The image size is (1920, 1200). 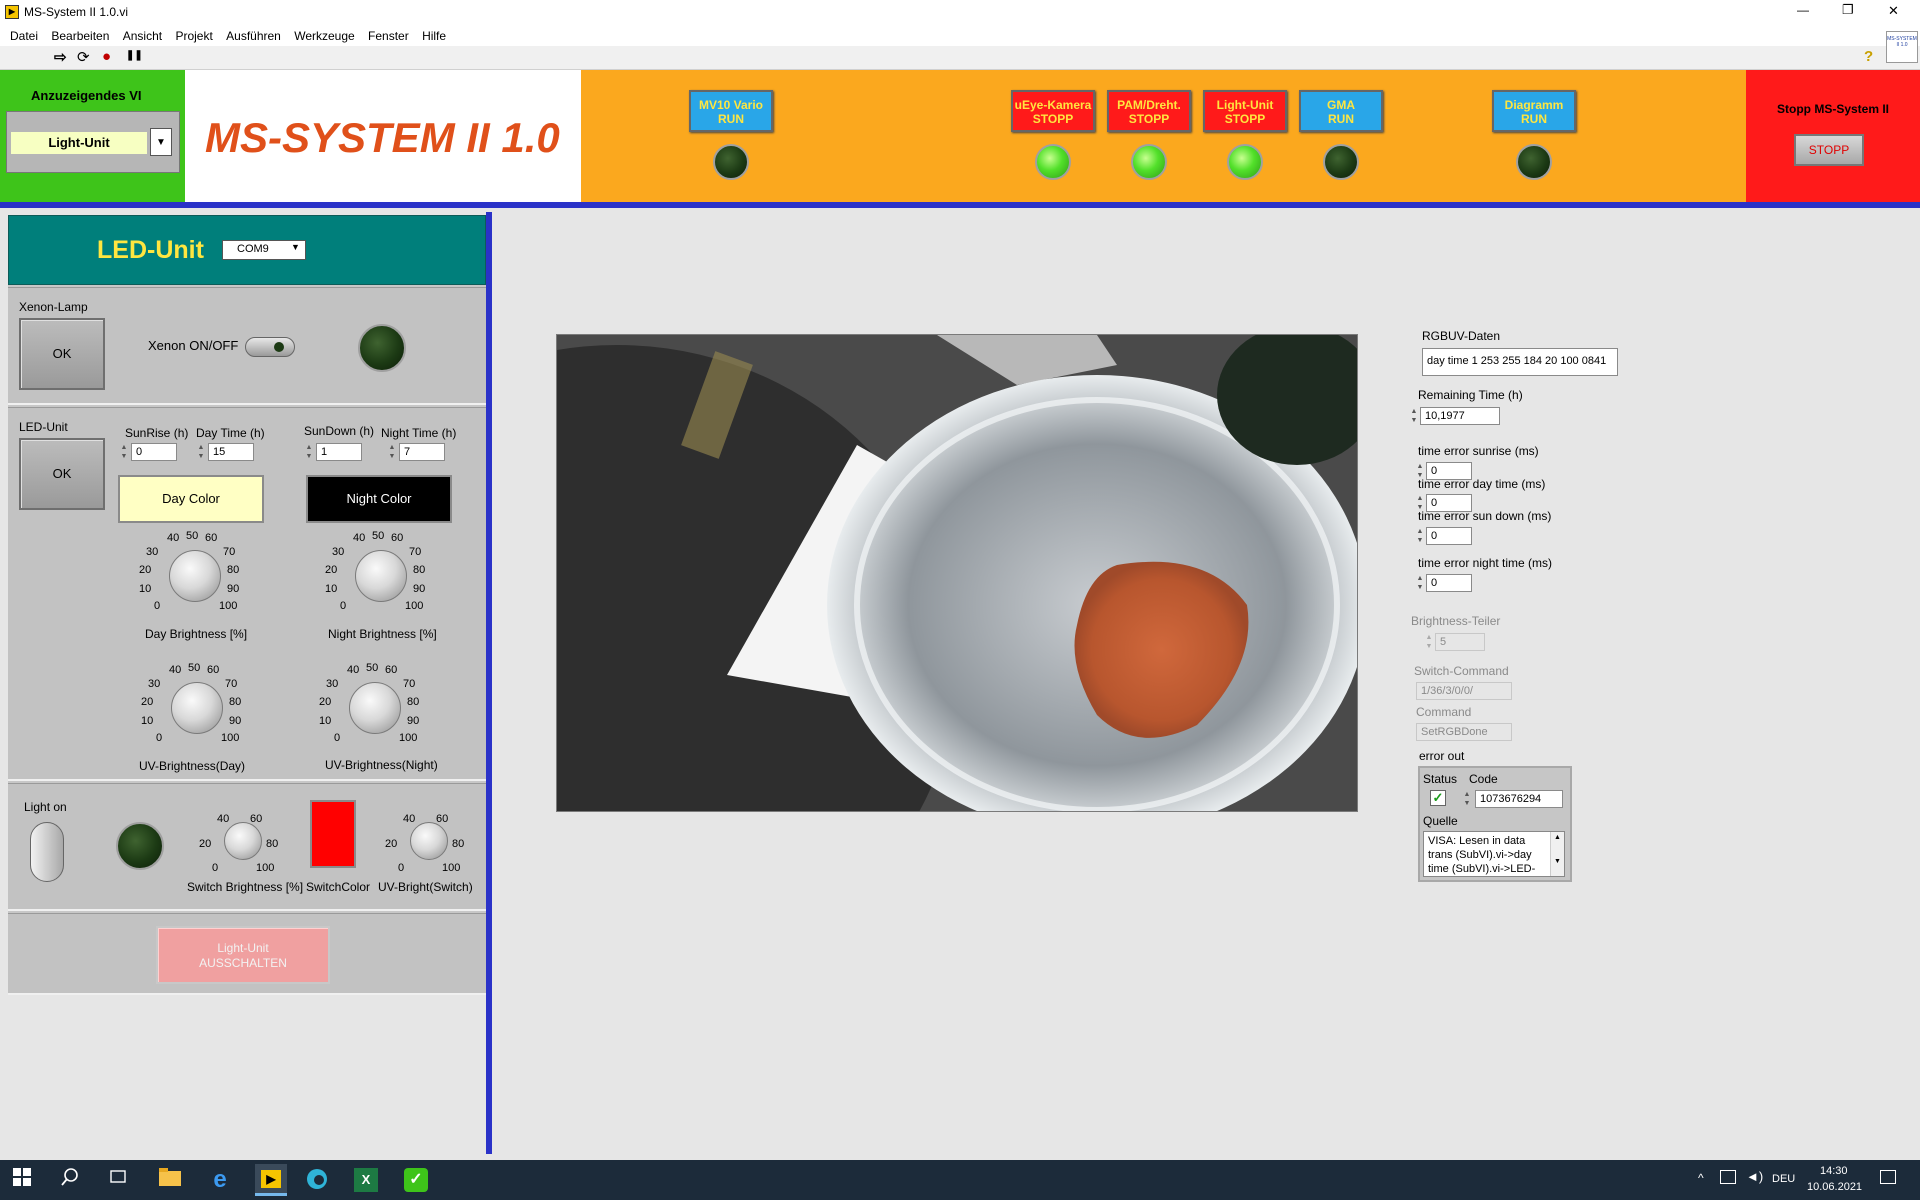 I want to click on night-brightness-knob: 0 10 20 30 40 50 60 70 80 90 100, so click(x=382, y=578).